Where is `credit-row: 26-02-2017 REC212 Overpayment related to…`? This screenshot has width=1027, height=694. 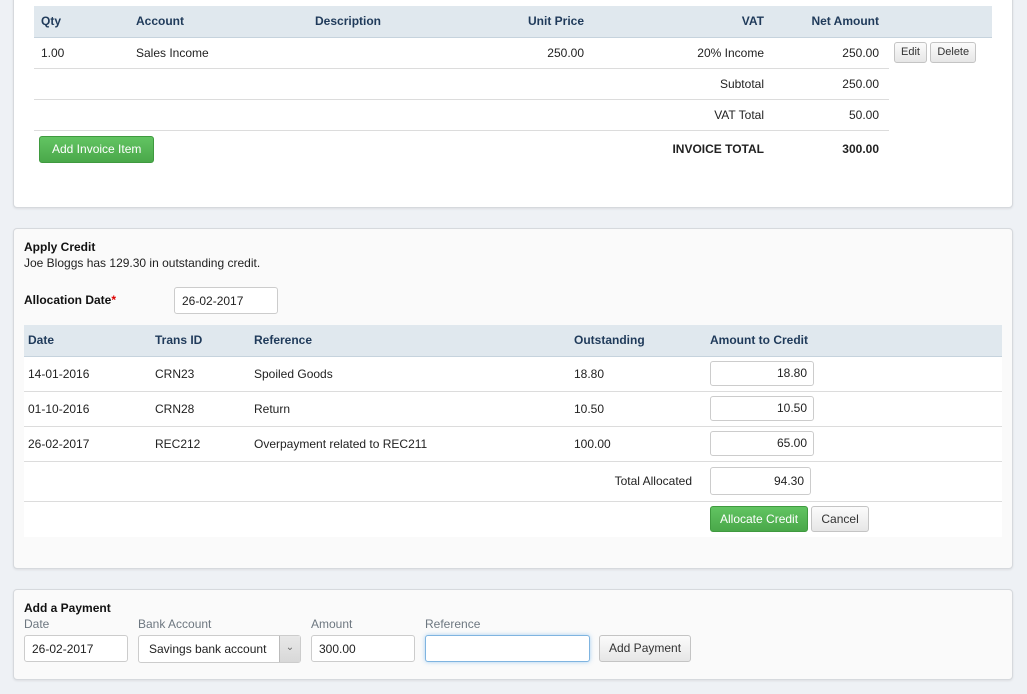 credit-row: 26-02-2017 REC212 Overpayment related to… is located at coordinates (513, 444).